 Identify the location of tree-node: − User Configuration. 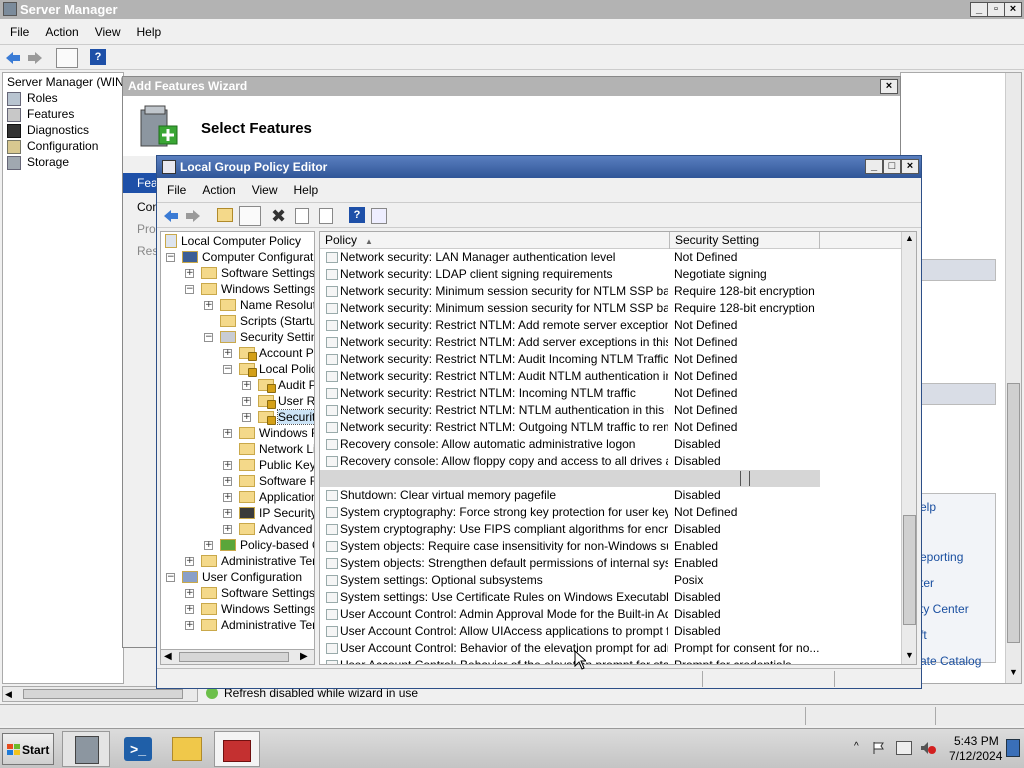
(234, 577).